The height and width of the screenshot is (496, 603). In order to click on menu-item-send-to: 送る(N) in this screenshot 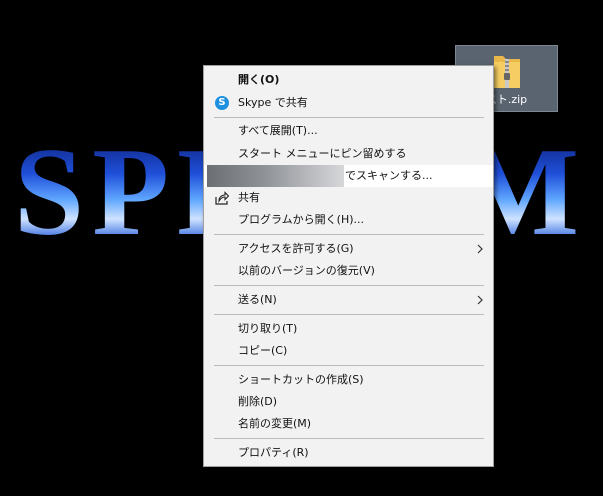, I will do `click(348, 300)`.